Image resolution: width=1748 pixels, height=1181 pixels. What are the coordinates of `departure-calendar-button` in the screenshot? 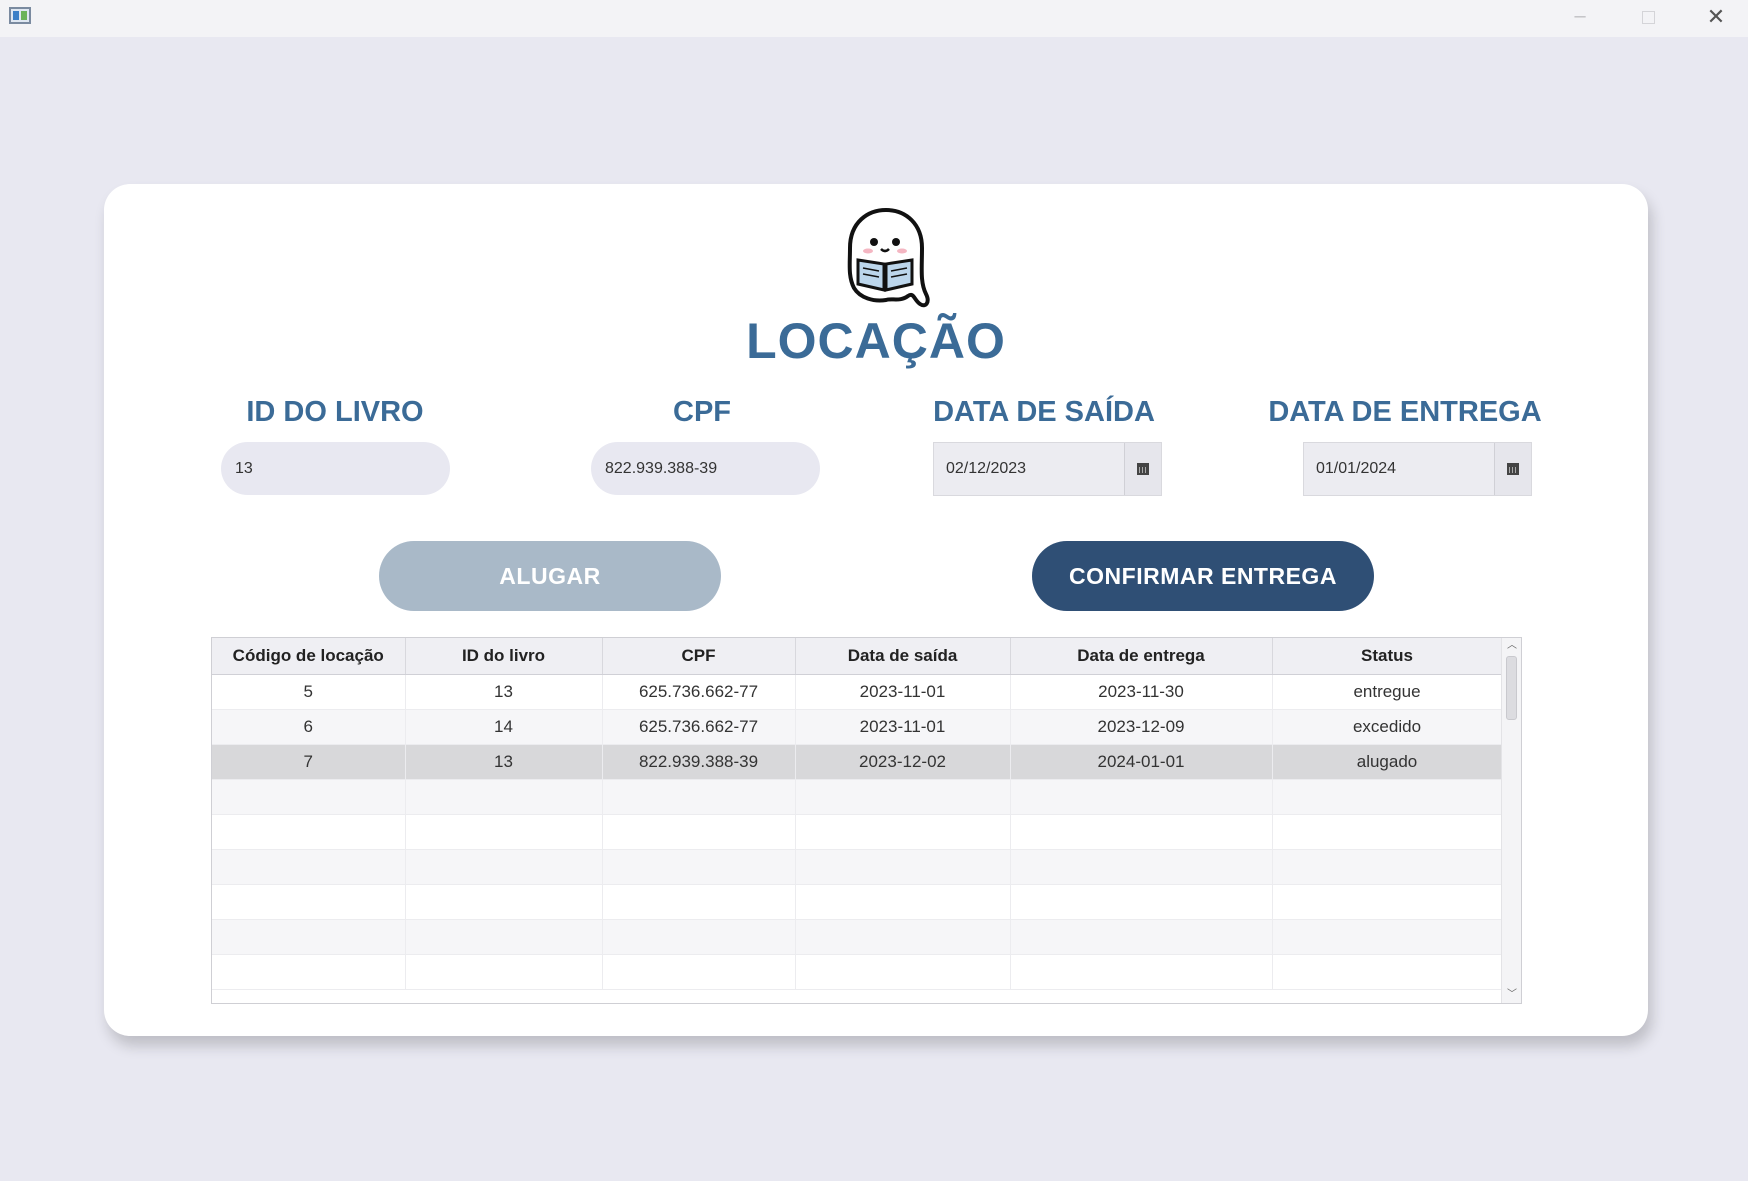 It's located at (1142, 469).